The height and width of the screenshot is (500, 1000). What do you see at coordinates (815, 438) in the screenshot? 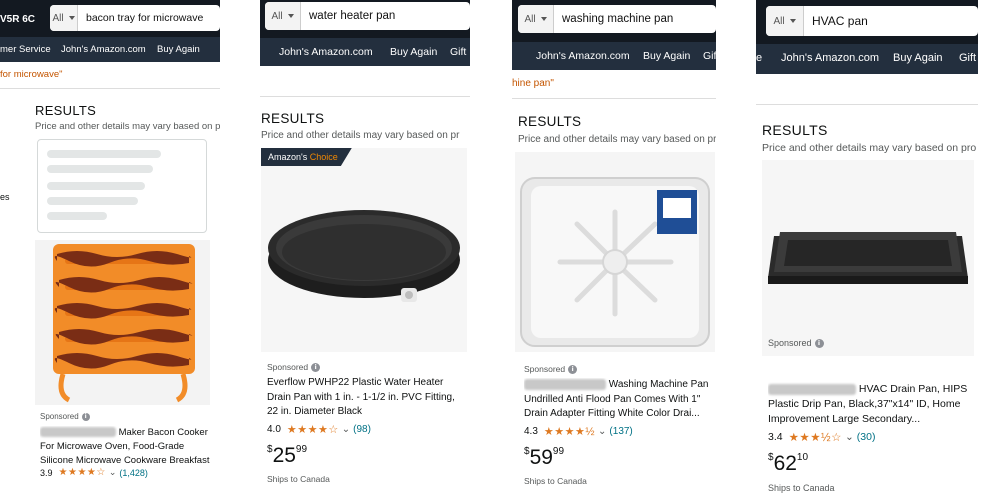
I see `star-rating-icon: ★★★½☆` at bounding box center [815, 438].